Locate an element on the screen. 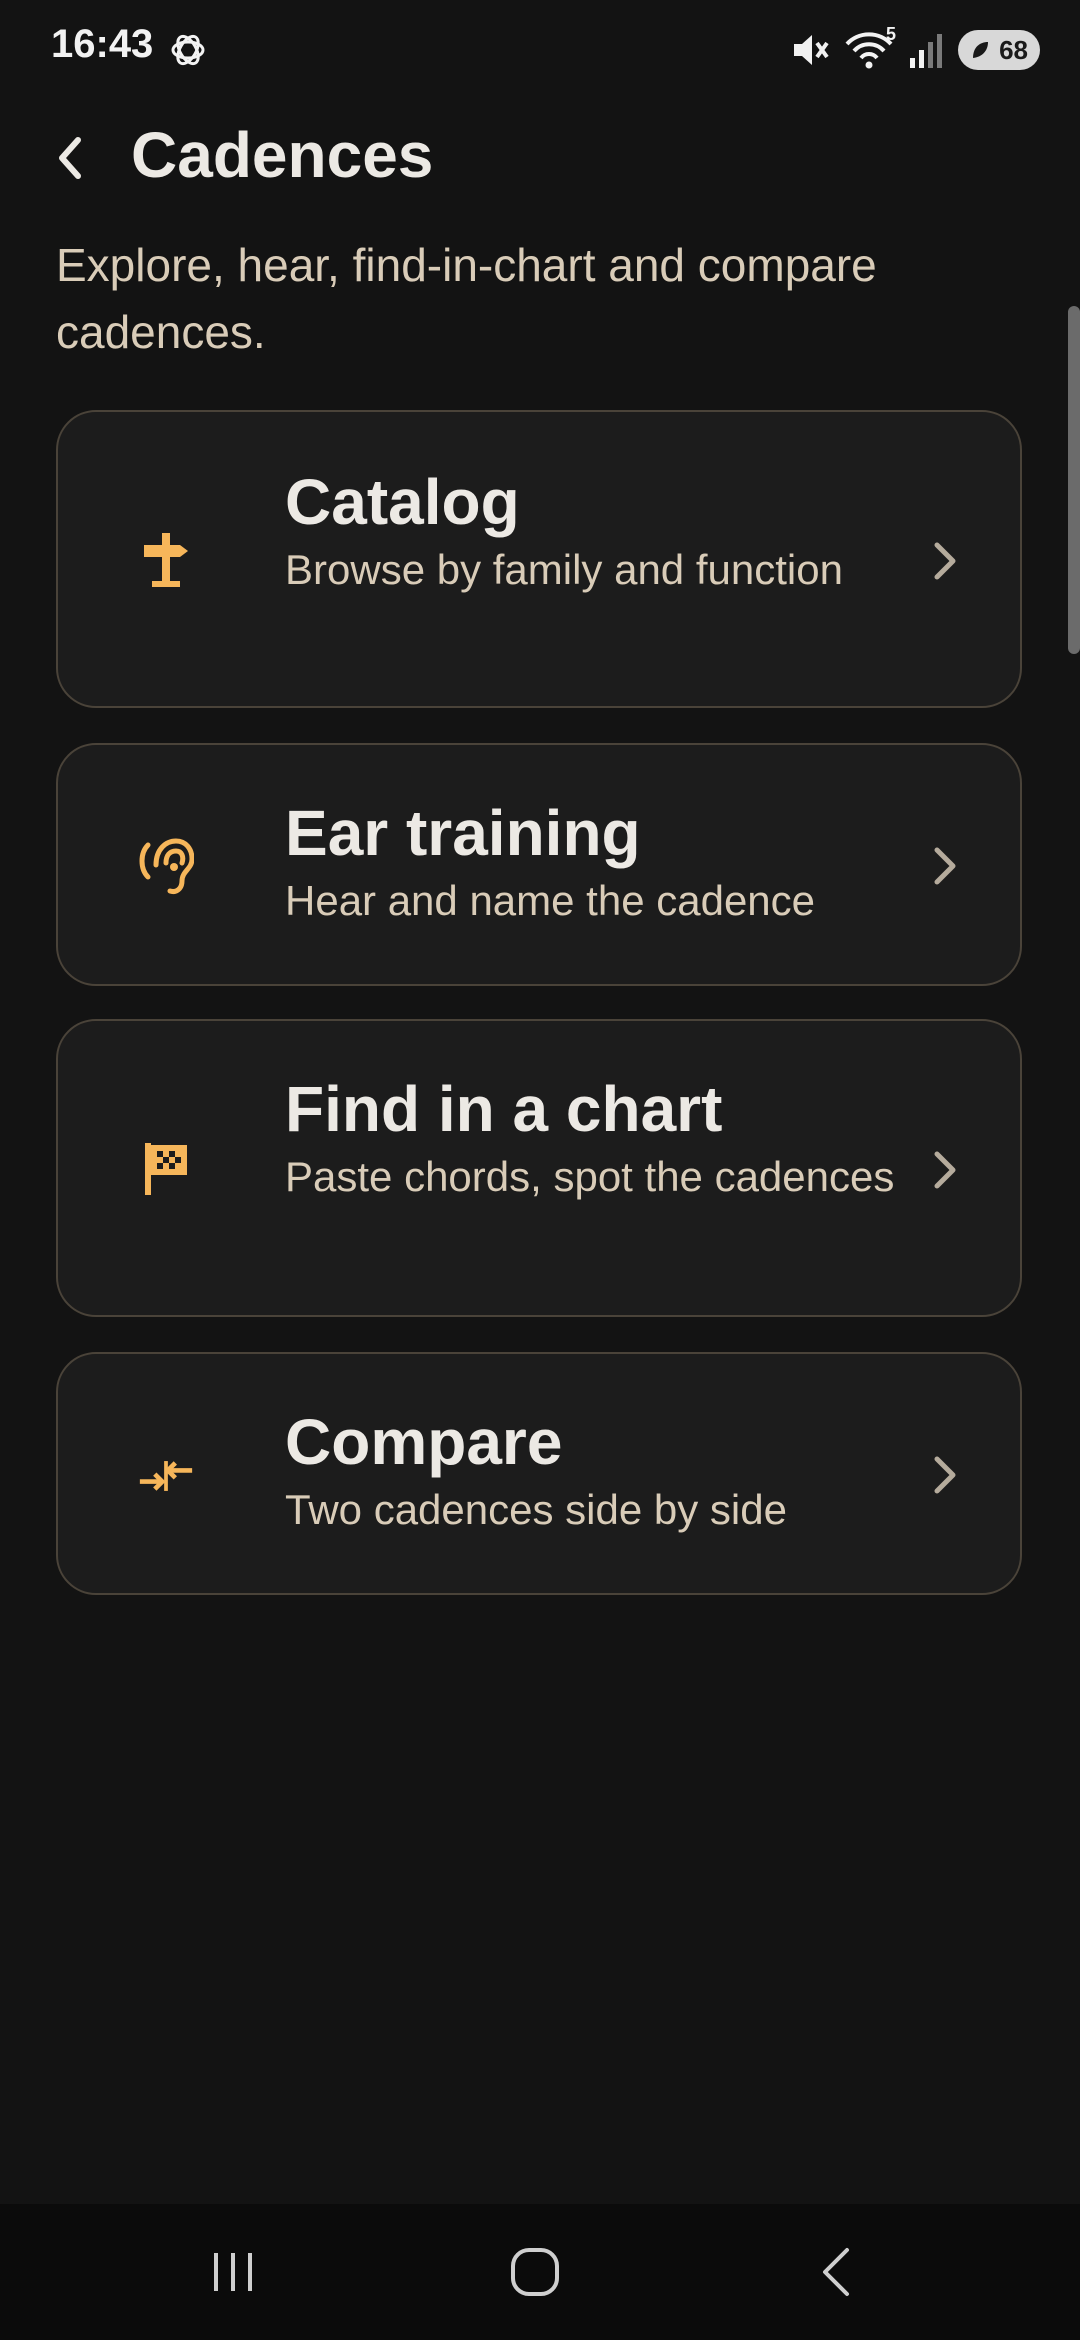 Image resolution: width=1080 pixels, height=2340 pixels. card-title: Ear training is located at coordinates (463, 833).